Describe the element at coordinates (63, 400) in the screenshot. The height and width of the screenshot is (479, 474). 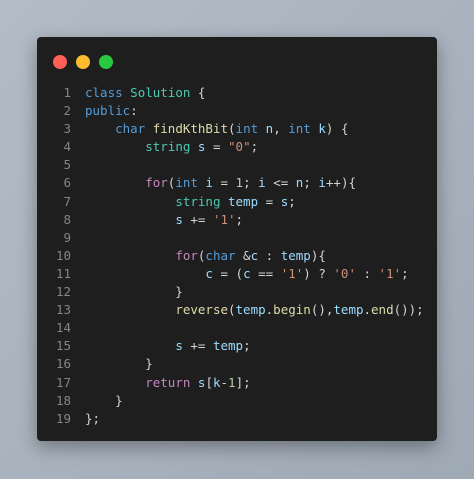
I see `line-number: 18` at that location.